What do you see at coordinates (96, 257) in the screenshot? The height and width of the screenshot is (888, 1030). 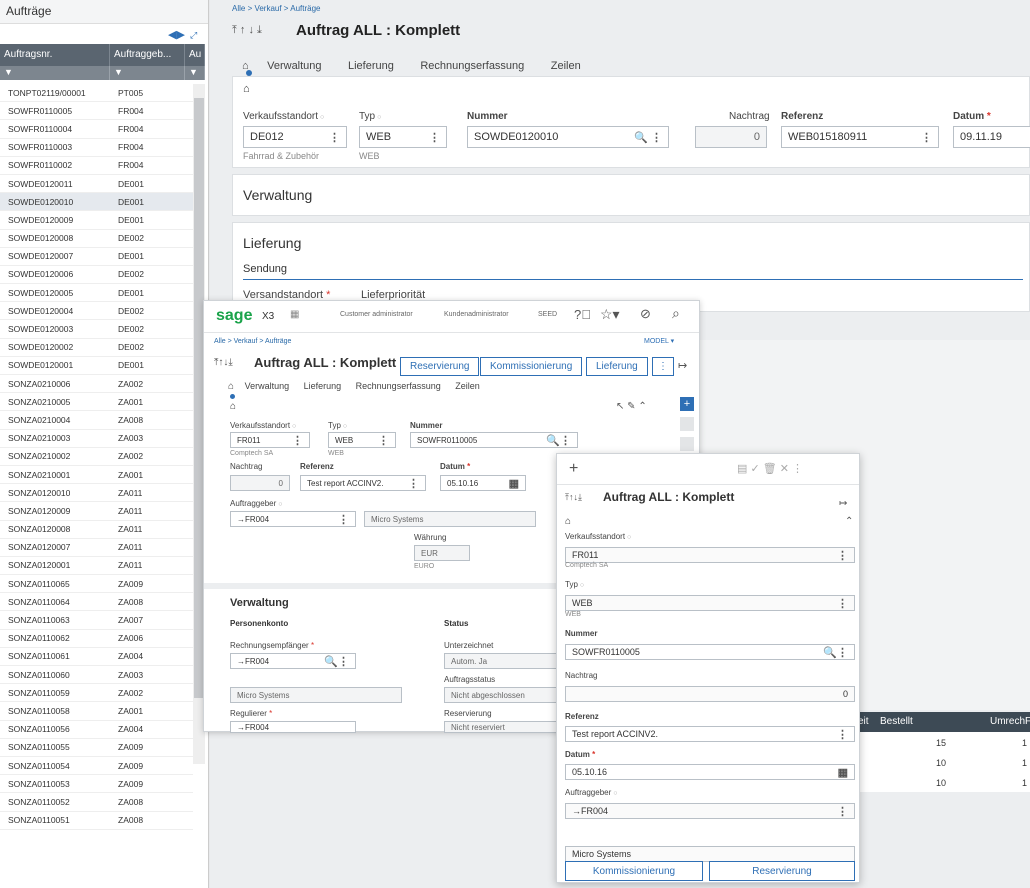 I see `table-row: SOWDE0120007 DE001` at bounding box center [96, 257].